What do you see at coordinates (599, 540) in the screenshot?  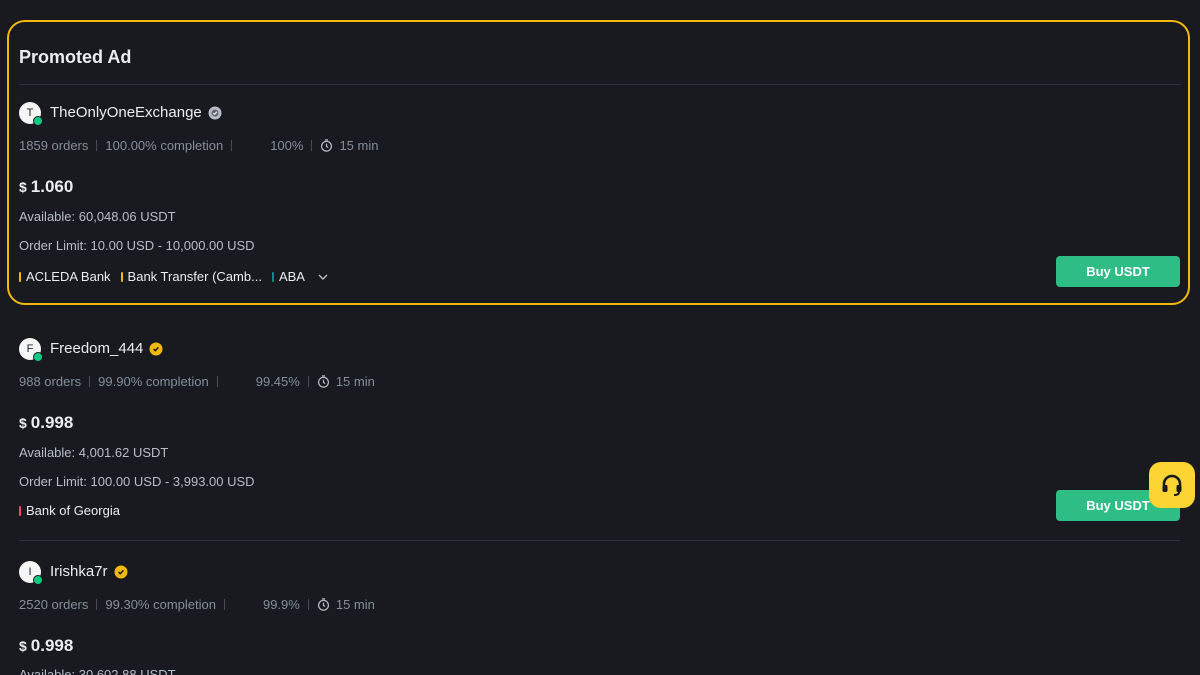 I see `row-divider` at bounding box center [599, 540].